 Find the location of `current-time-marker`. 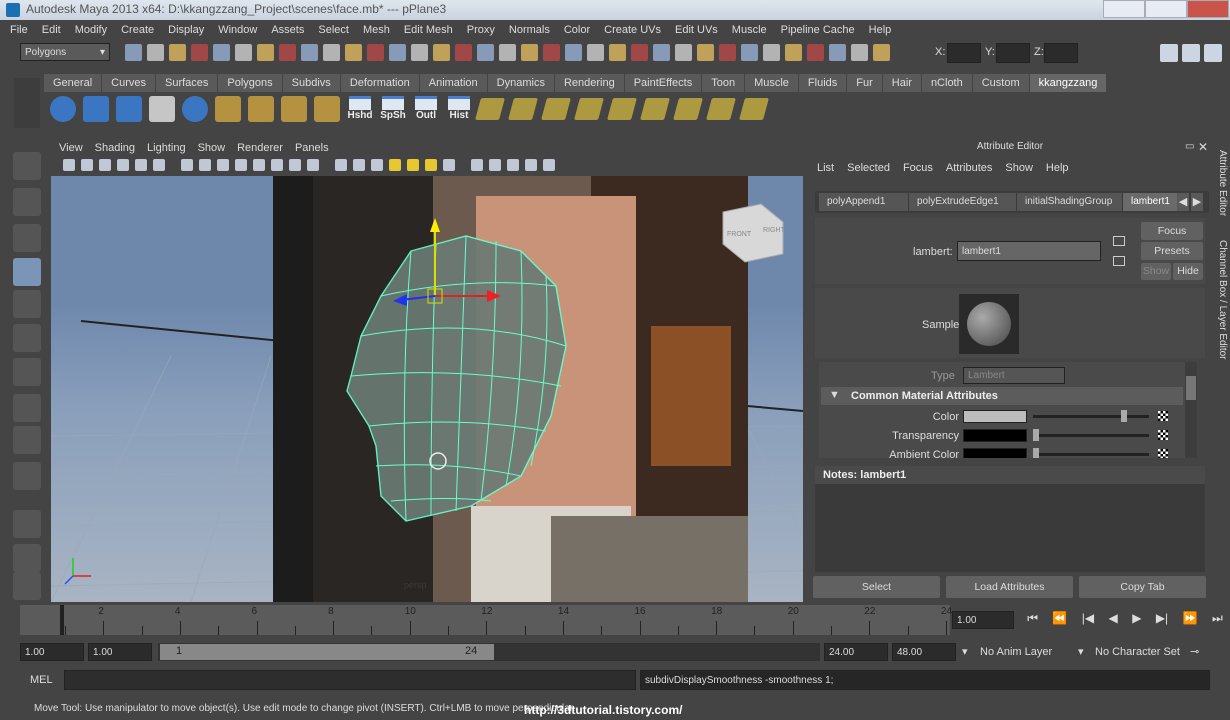

current-time-marker is located at coordinates (62, 620).